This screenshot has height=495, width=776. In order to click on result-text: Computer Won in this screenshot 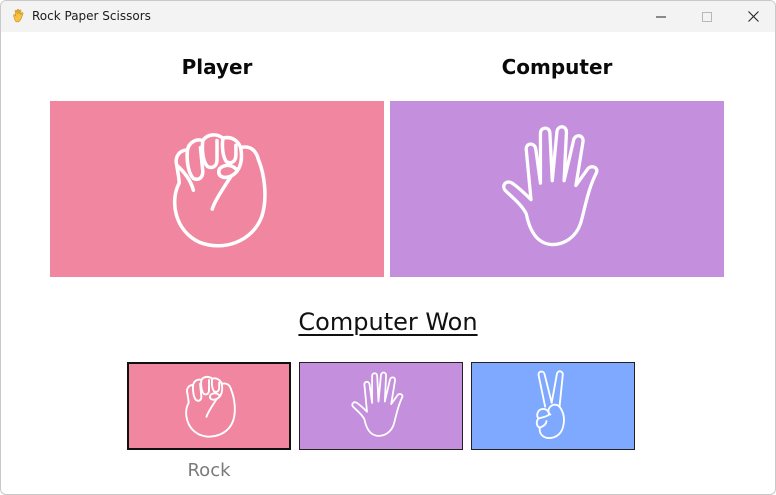, I will do `click(388, 322)`.